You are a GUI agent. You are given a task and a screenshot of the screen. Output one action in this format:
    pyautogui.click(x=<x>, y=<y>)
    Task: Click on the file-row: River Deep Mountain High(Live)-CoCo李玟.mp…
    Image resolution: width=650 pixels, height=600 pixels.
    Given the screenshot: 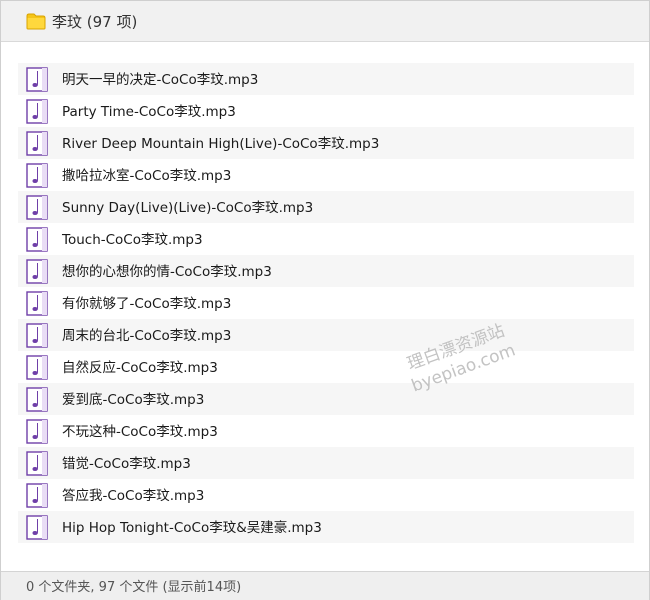 What is the action you would take?
    pyautogui.click(x=326, y=143)
    